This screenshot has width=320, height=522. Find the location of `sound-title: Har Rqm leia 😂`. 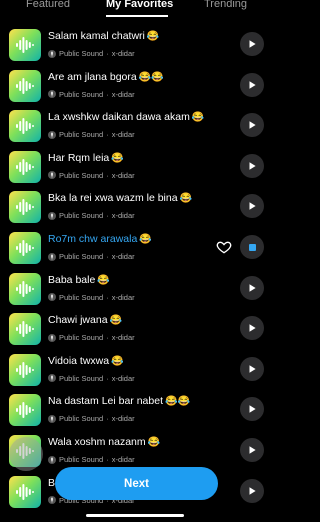

sound-title: Har Rqm leia 😂 is located at coordinates (86, 158).